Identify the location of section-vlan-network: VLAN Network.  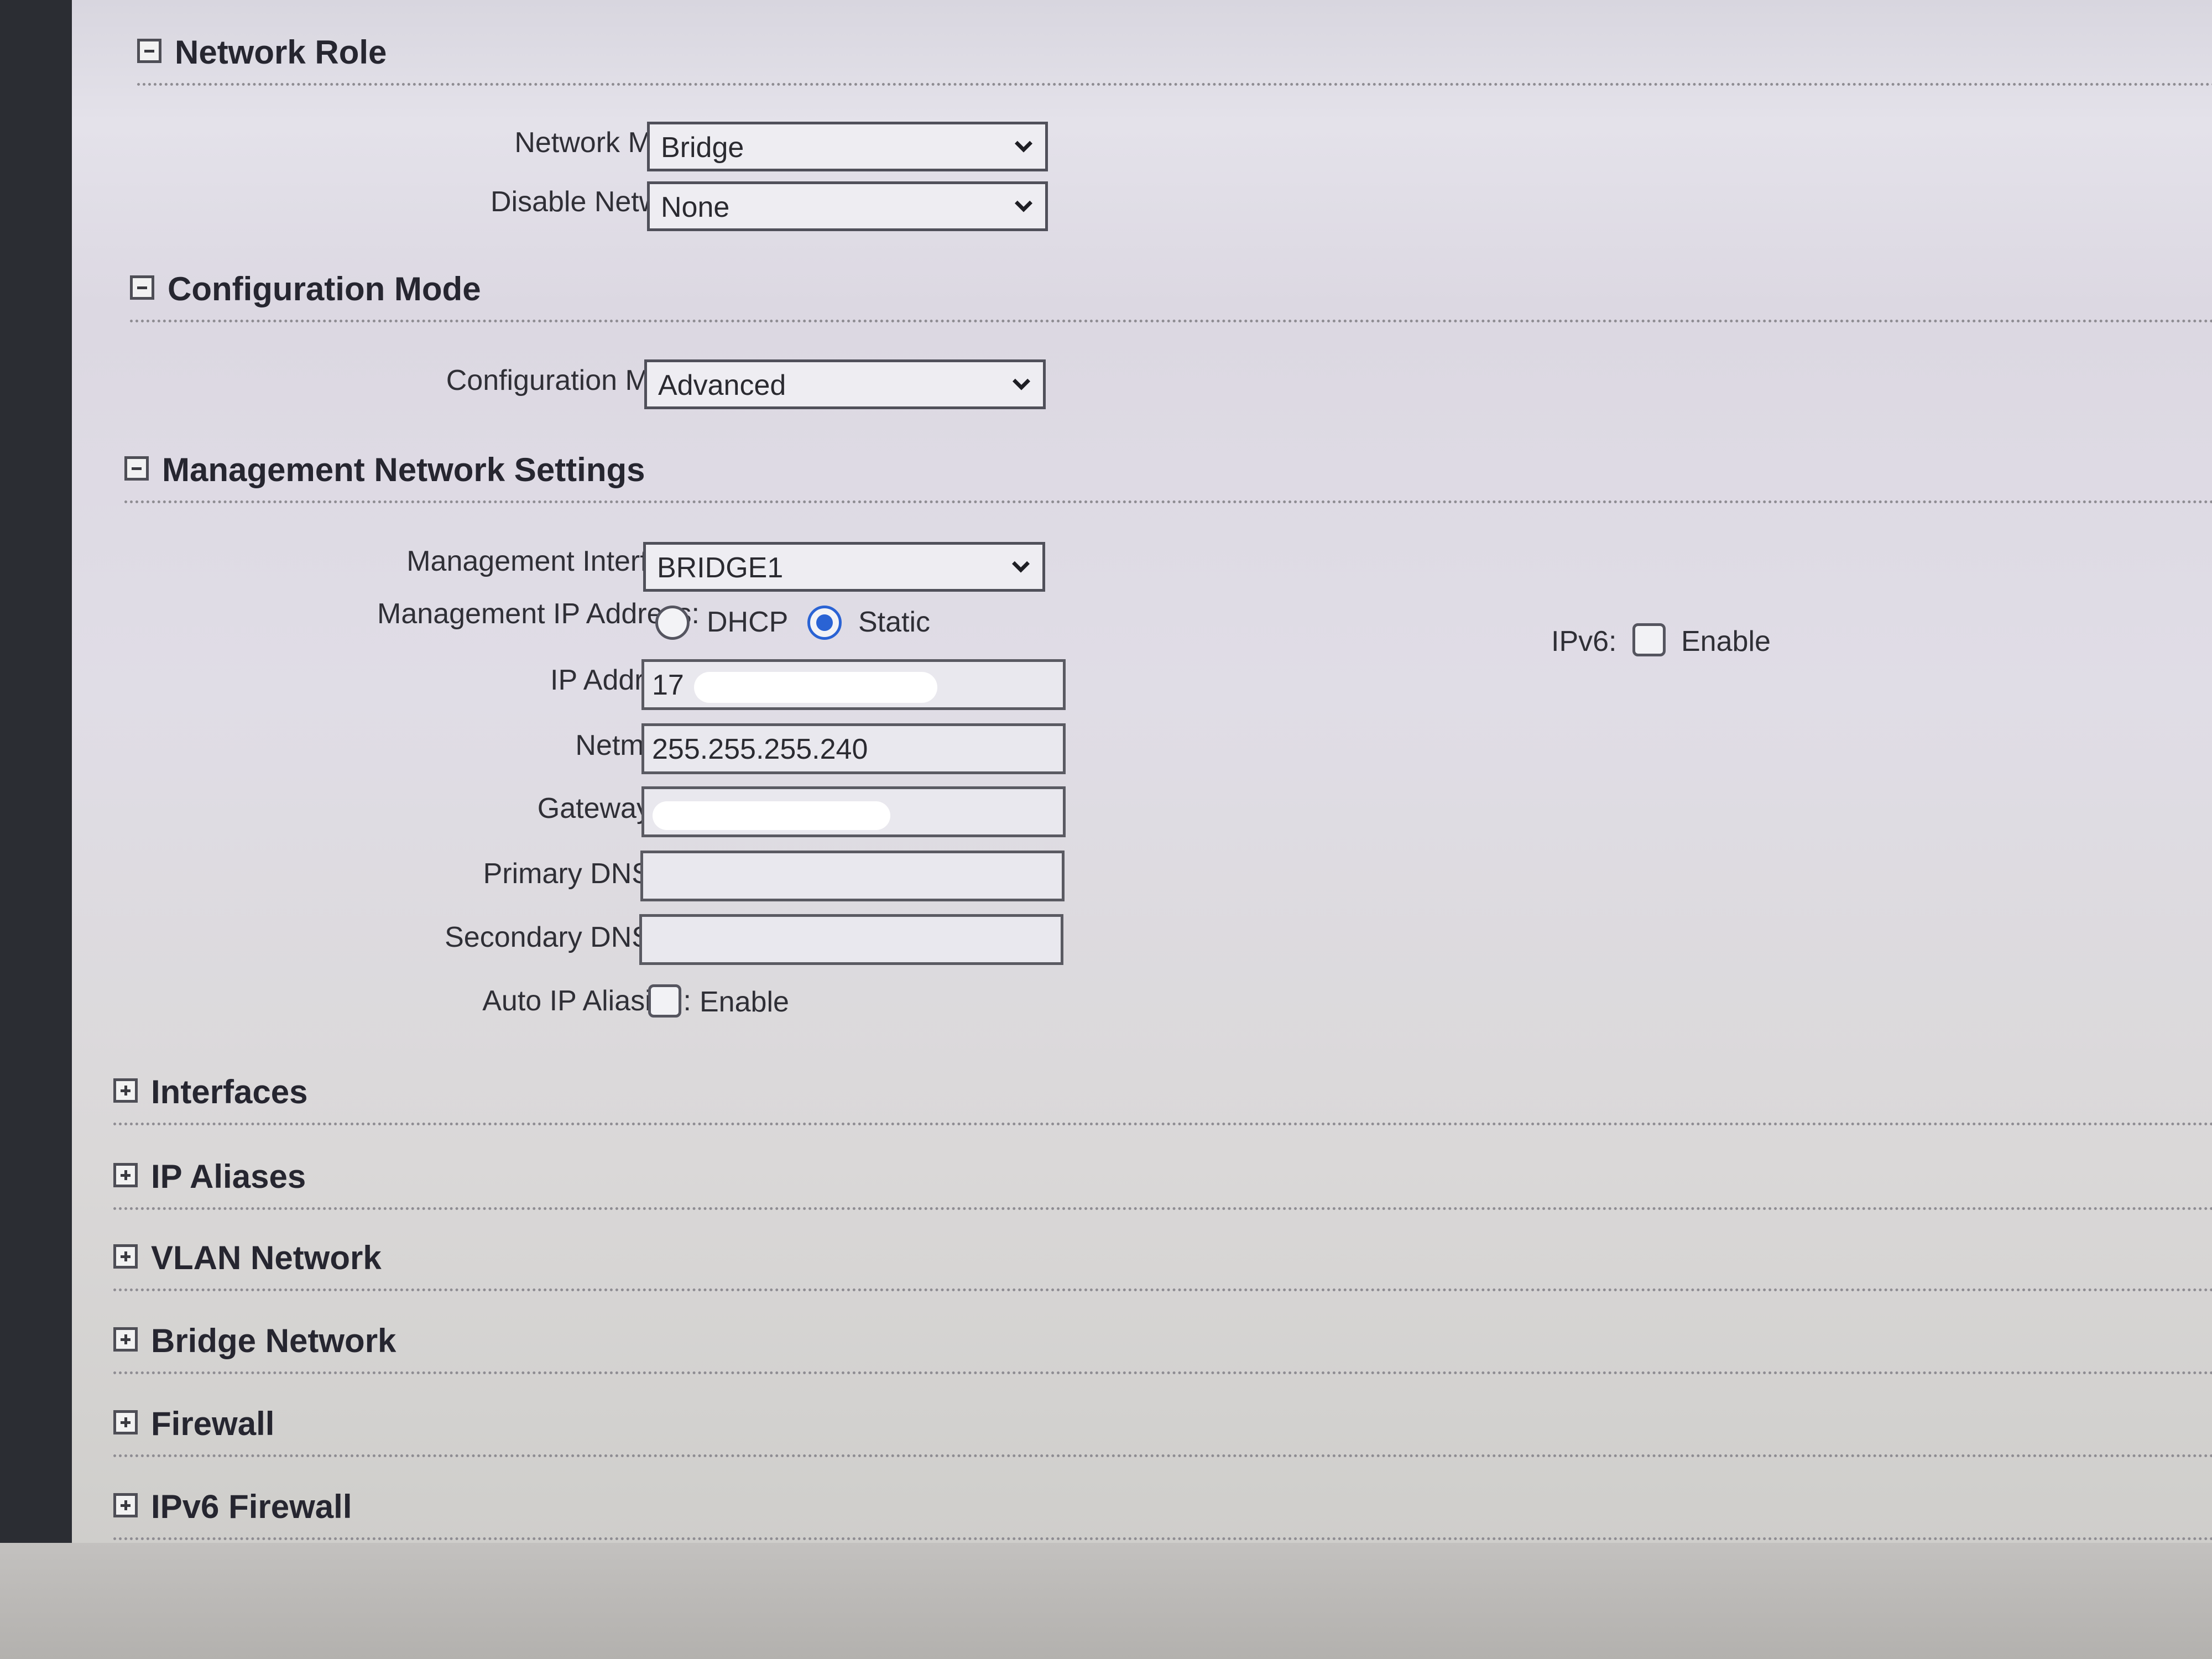
(1163, 1265).